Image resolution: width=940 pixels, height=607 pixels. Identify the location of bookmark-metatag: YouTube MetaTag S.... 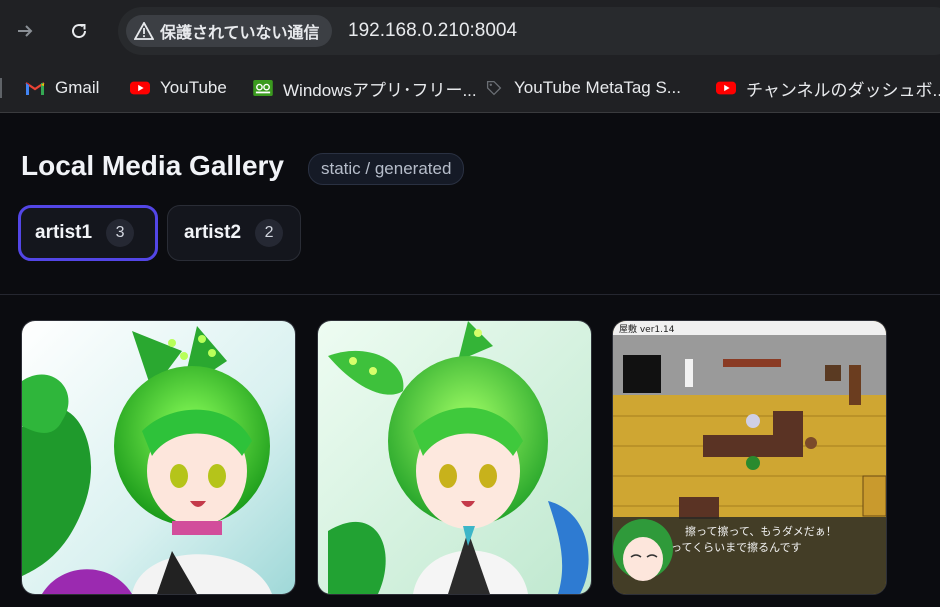
(582, 88).